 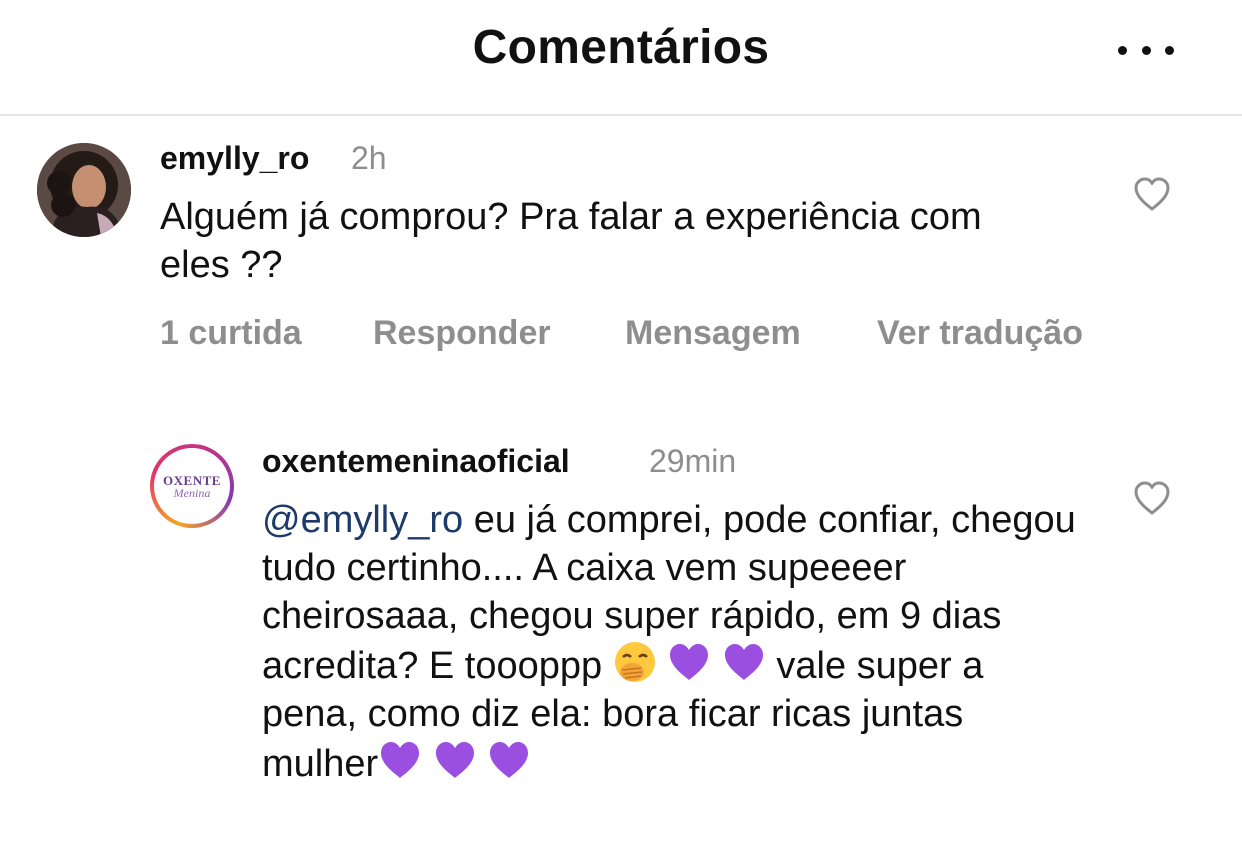 I want to click on avatar, so click(x=84, y=190).